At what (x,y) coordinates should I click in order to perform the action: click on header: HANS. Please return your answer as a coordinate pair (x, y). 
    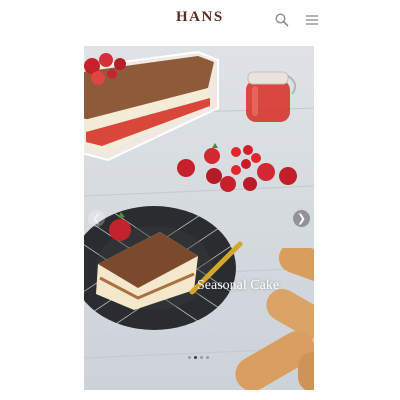
    Looking at the image, I should click on (200, 20).